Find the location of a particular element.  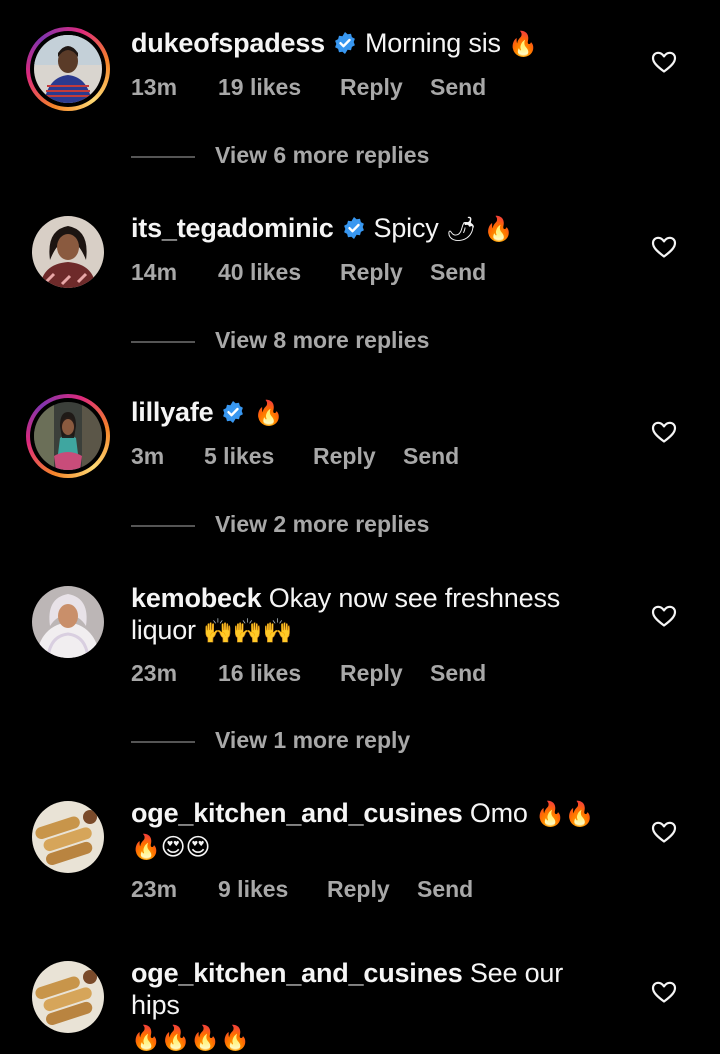

view-more-replies: View 6 more replies is located at coordinates (331, 157).